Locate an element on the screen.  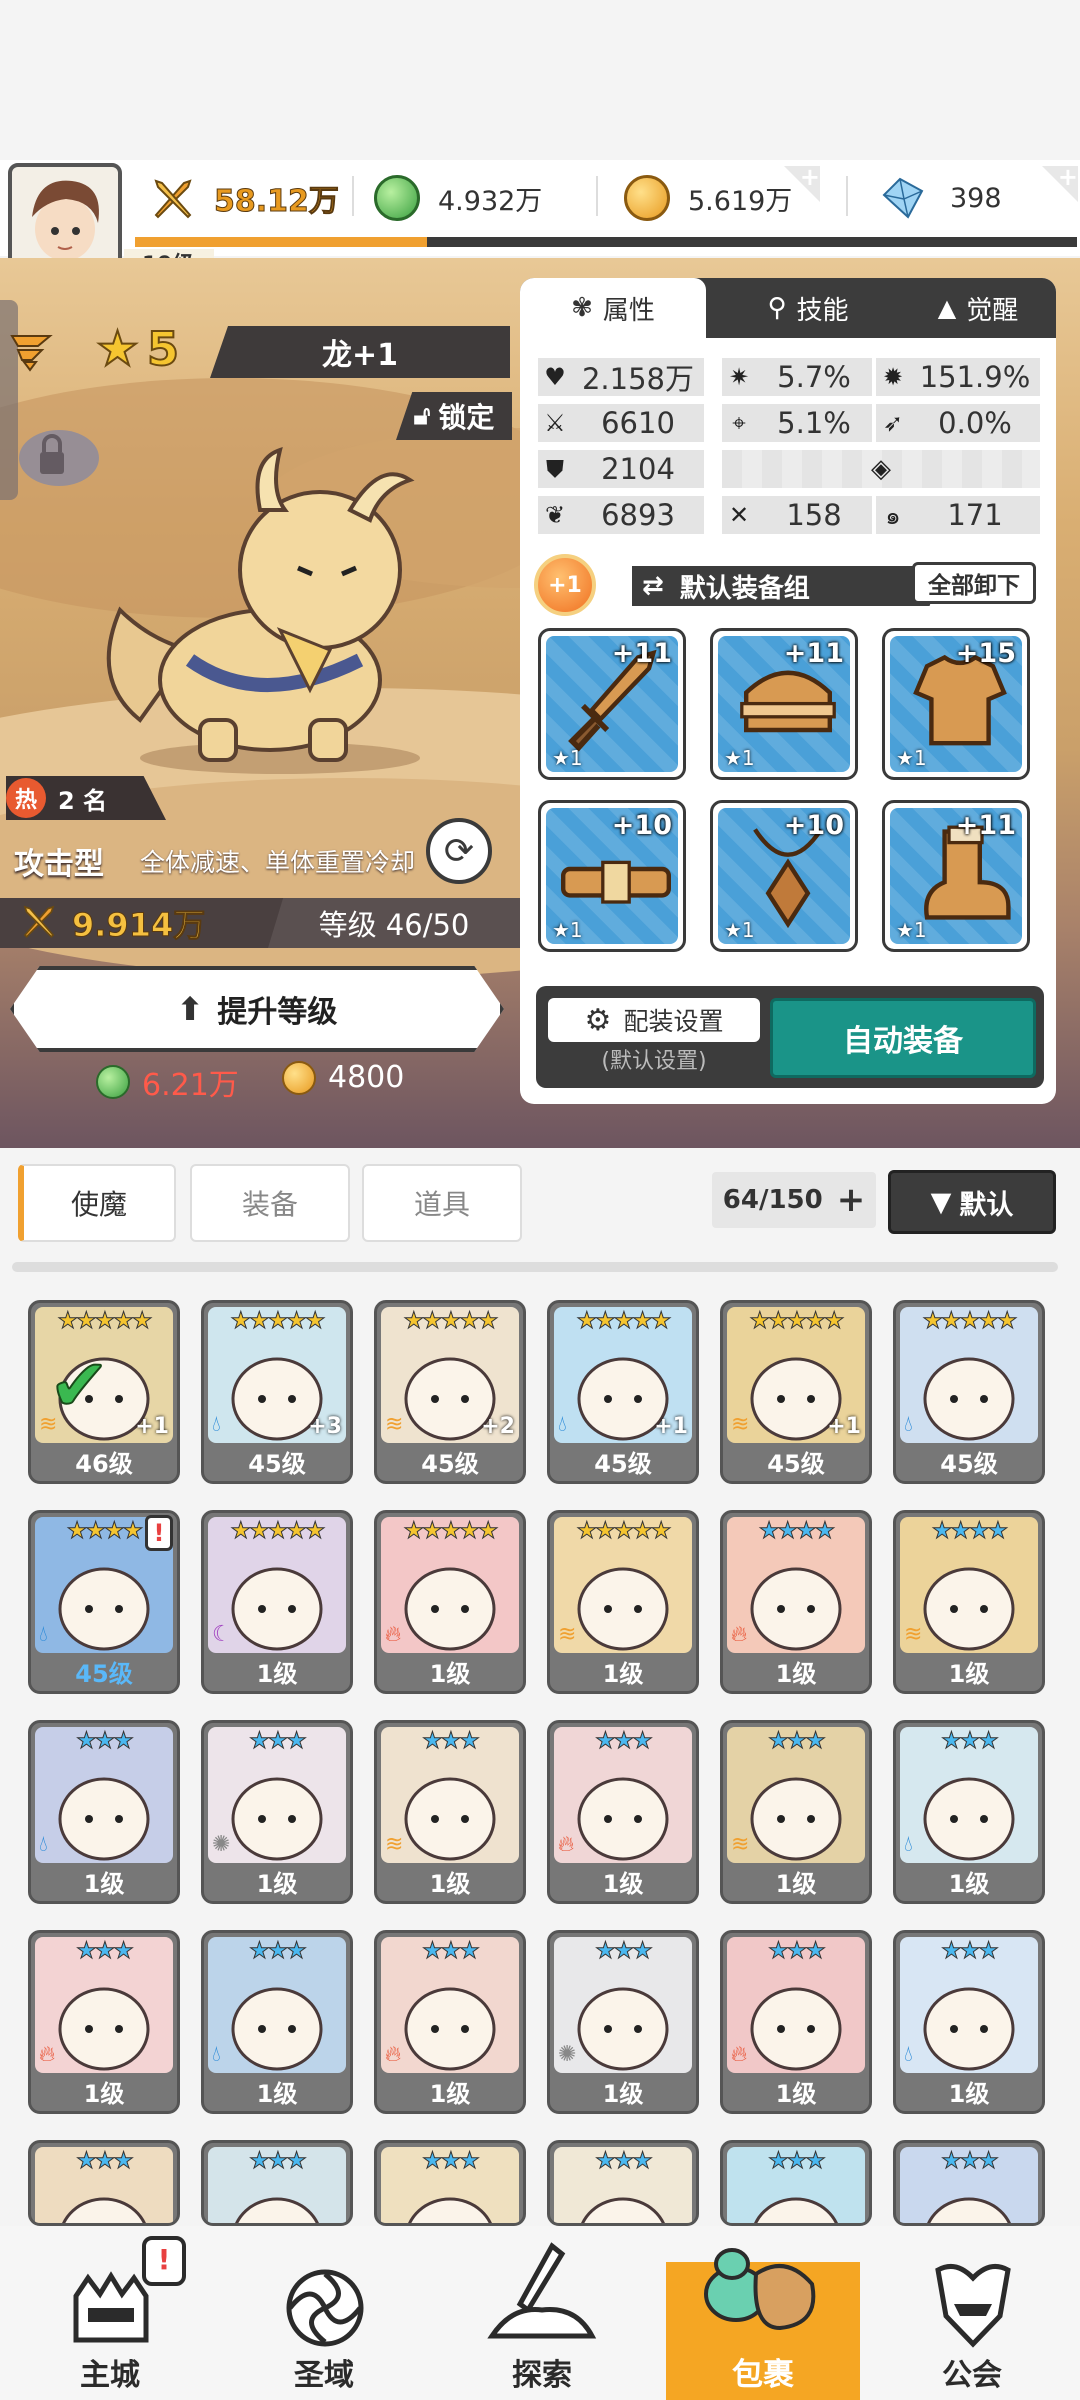
familiar-card: ★★★★★ 💧︎ 45级 is located at coordinates (969, 1392).